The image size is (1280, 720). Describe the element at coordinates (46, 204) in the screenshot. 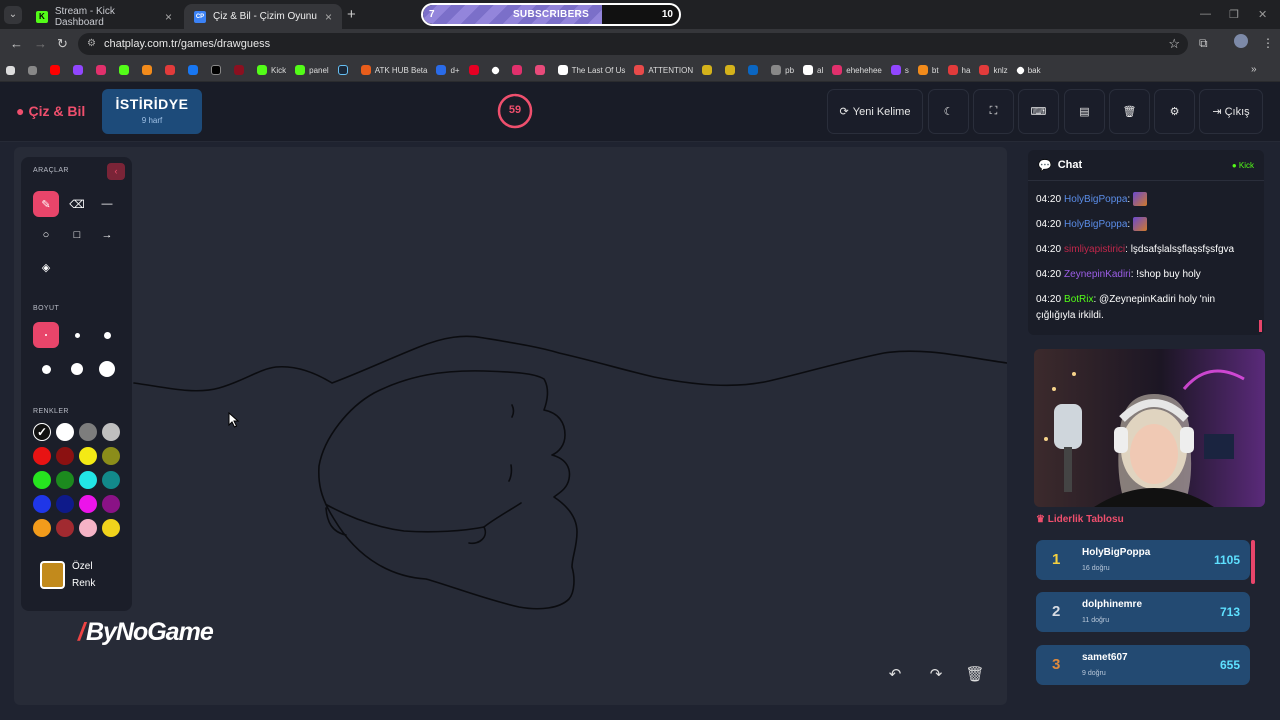

I see `brush-tool-button: ✎` at that location.